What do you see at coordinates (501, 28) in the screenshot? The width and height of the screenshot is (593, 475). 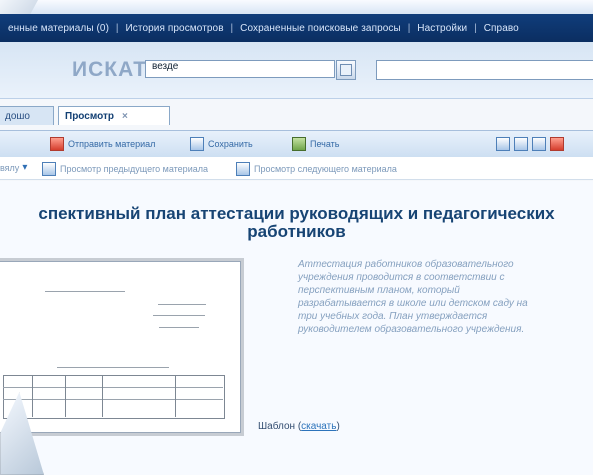 I see `nav-item-help: Справо` at bounding box center [501, 28].